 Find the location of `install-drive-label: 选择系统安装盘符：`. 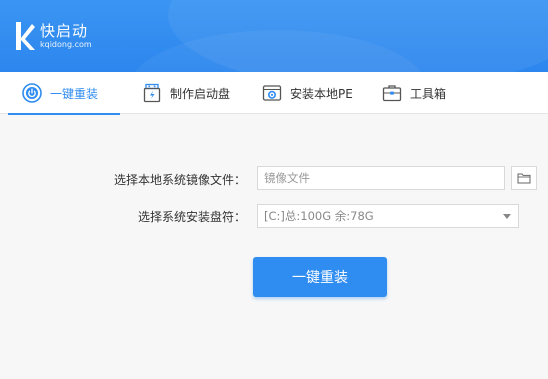

install-drive-label: 选择系统安装盘符： is located at coordinates (191, 217).